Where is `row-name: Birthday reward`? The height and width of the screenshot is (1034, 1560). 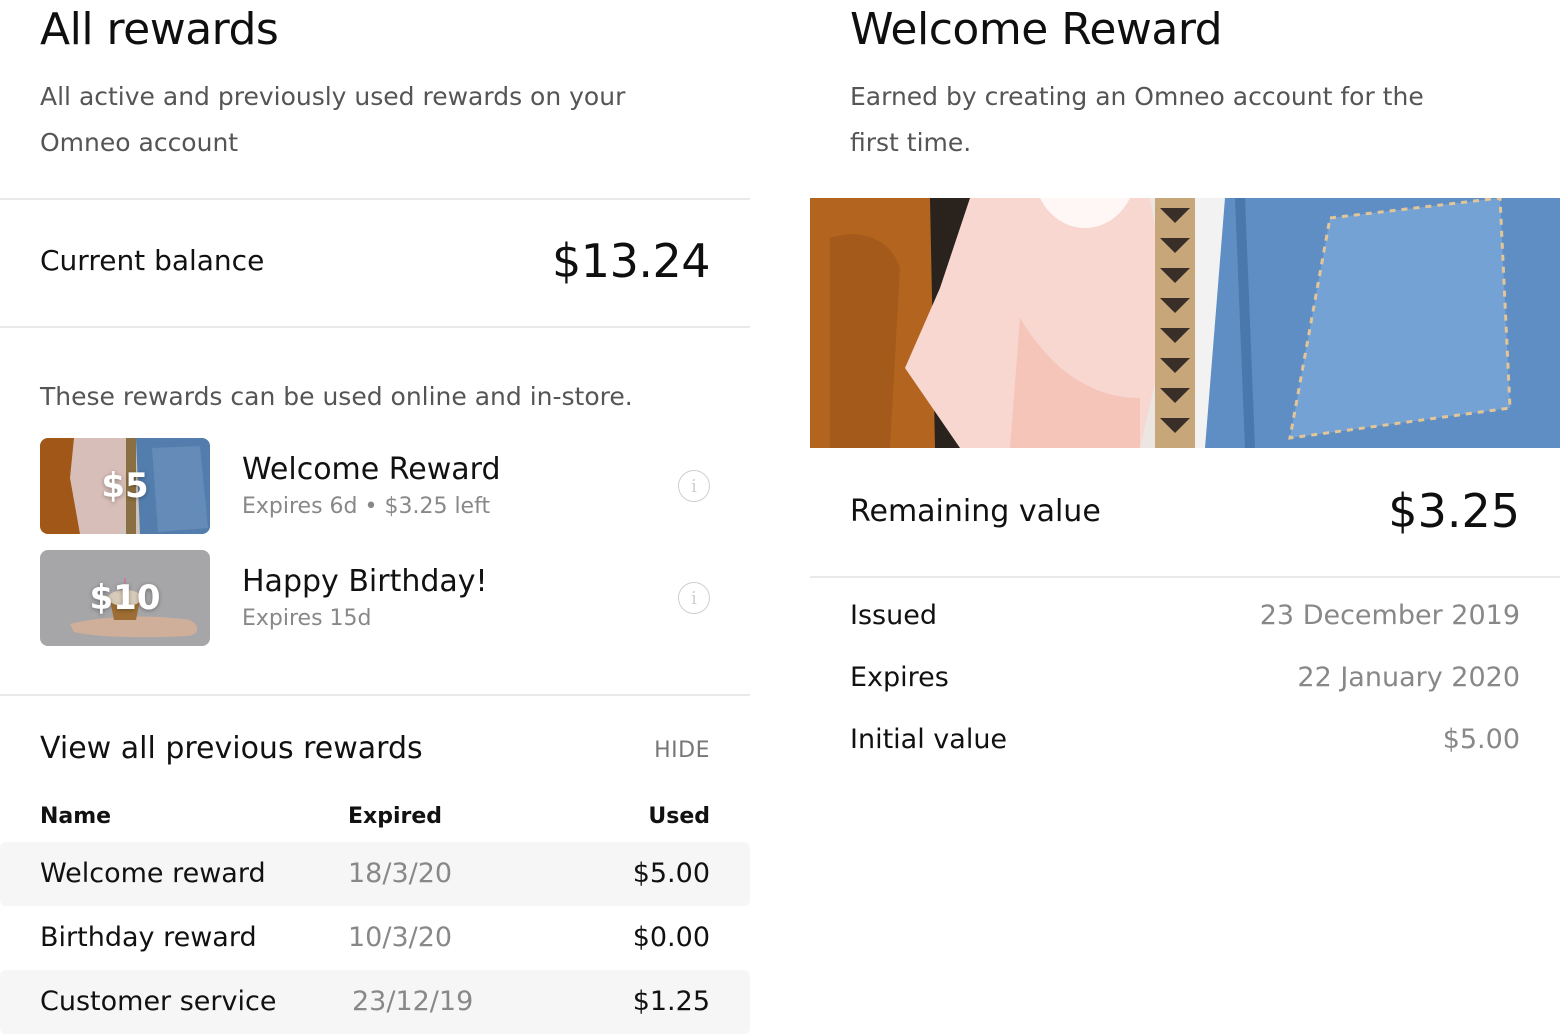 row-name: Birthday reward is located at coordinates (148, 937).